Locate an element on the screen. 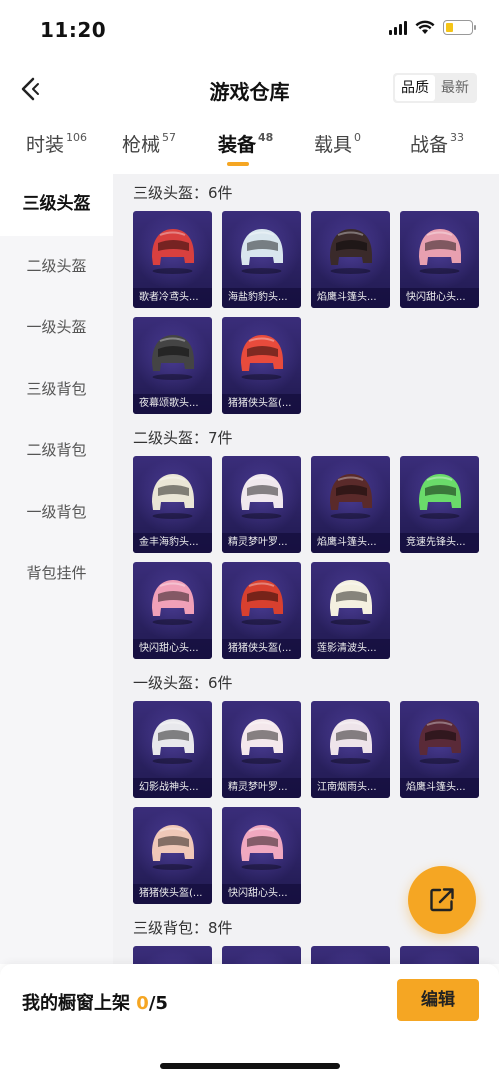 This screenshot has width=499, height=1080. sidebar-item-level2-backpack: 二级背包 is located at coordinates (56, 451).